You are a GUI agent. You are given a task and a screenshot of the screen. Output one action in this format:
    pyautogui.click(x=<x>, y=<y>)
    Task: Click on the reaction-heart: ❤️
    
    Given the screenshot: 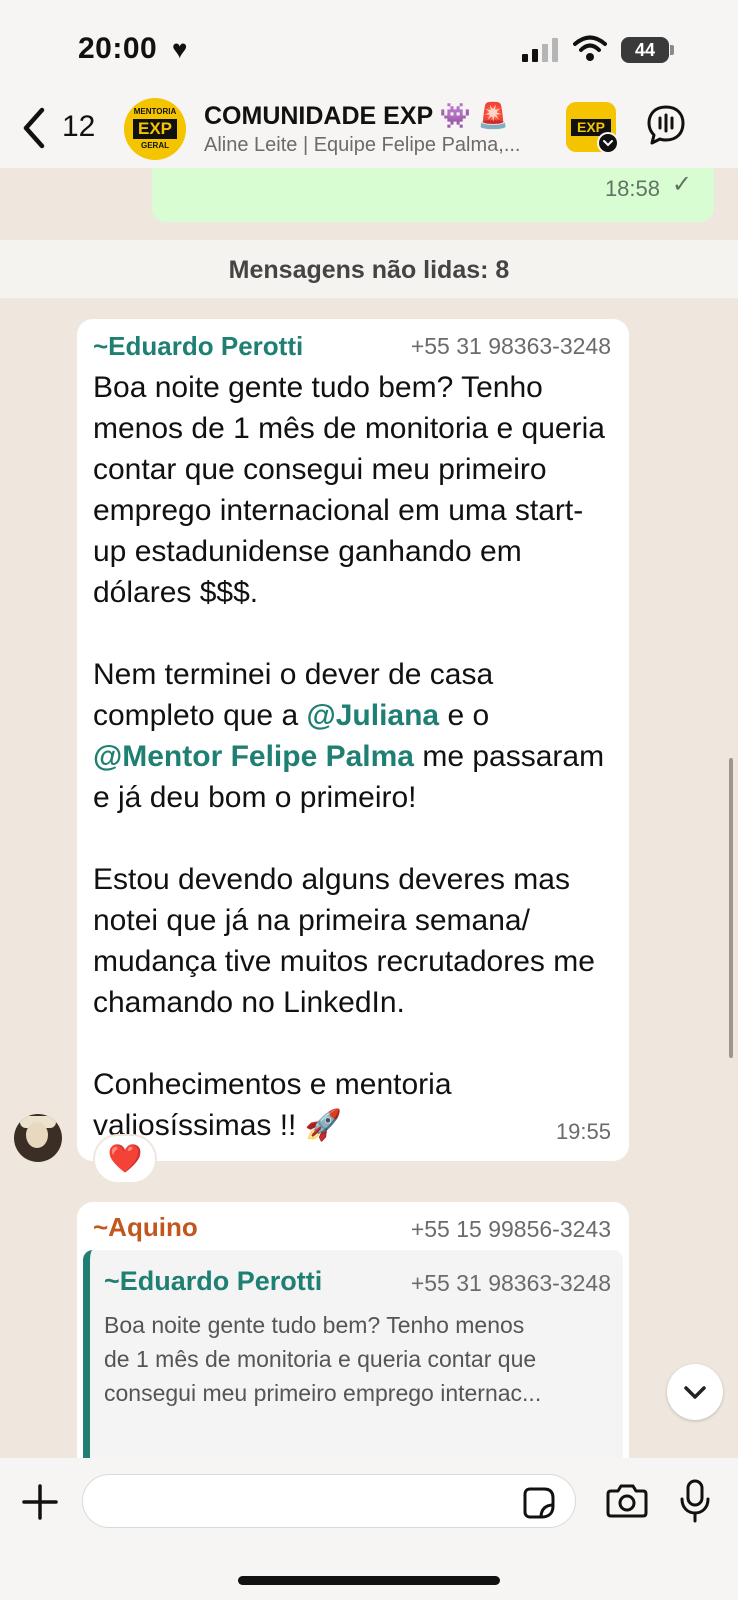 What is the action you would take?
    pyautogui.click(x=125, y=1159)
    